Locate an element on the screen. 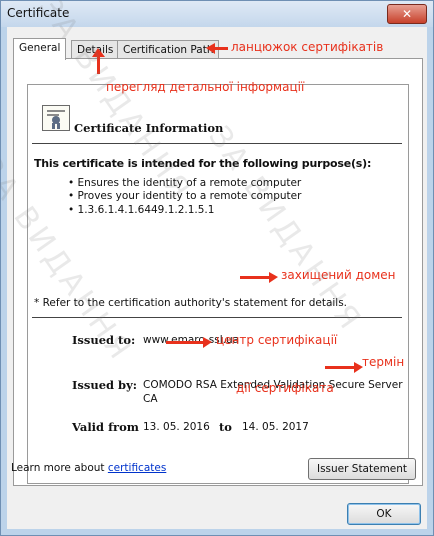  issued-by-label: Issued by: is located at coordinates (105, 385).